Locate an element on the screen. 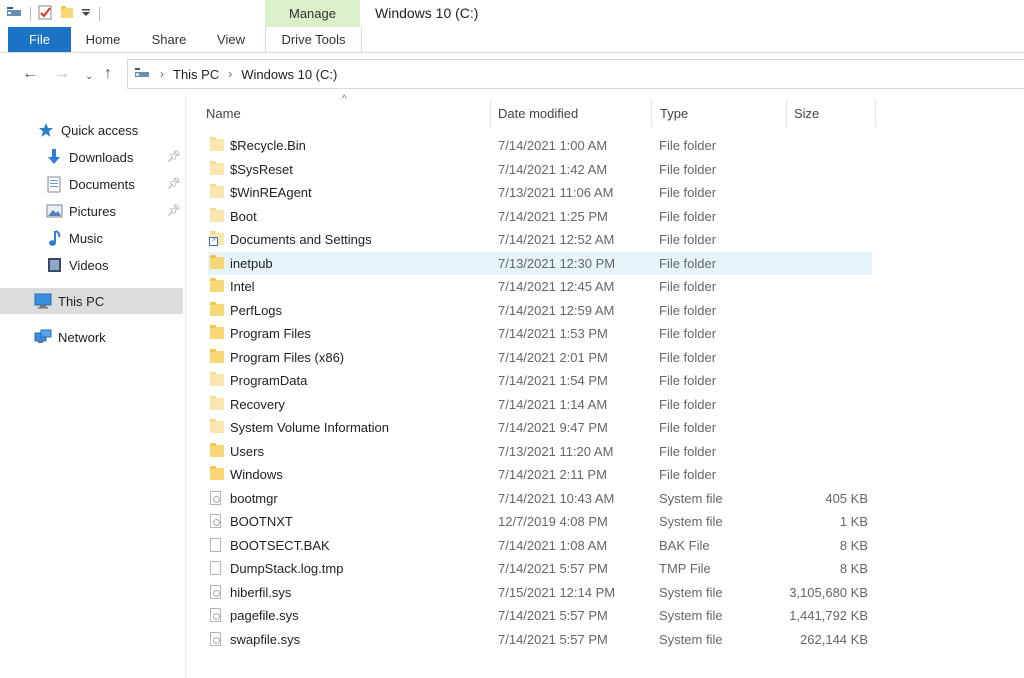 Image resolution: width=1024 pixels, height=678 pixels. up-arrow-icon: ↑ is located at coordinates (108, 74).